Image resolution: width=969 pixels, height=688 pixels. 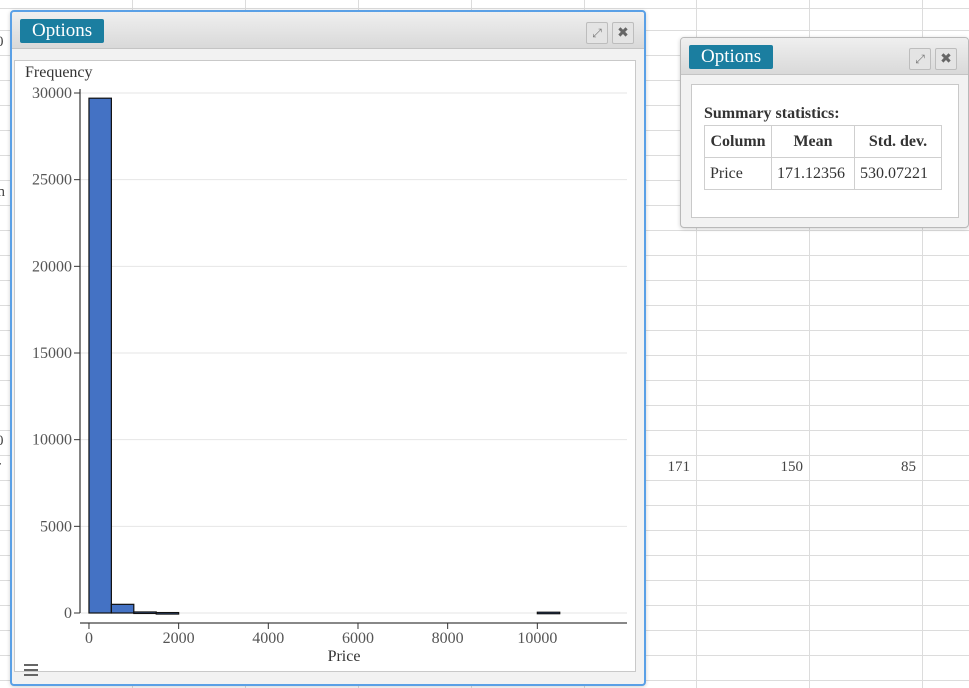 I want to click on table-cell: Price, so click(x=738, y=173).